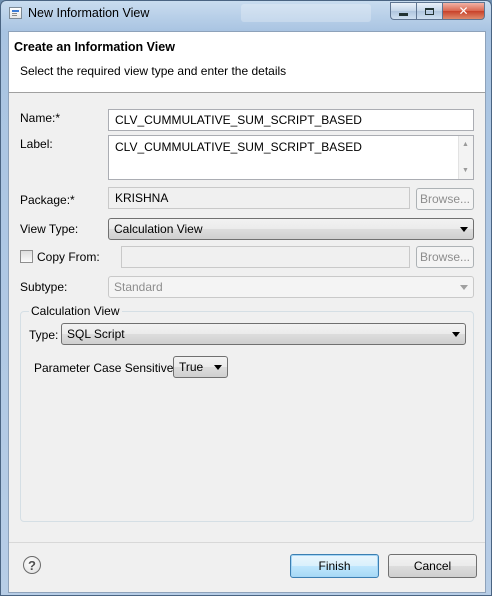 This screenshot has width=492, height=596. Describe the element at coordinates (68, 257) in the screenshot. I see `copy-from-label: Copy From:` at that location.